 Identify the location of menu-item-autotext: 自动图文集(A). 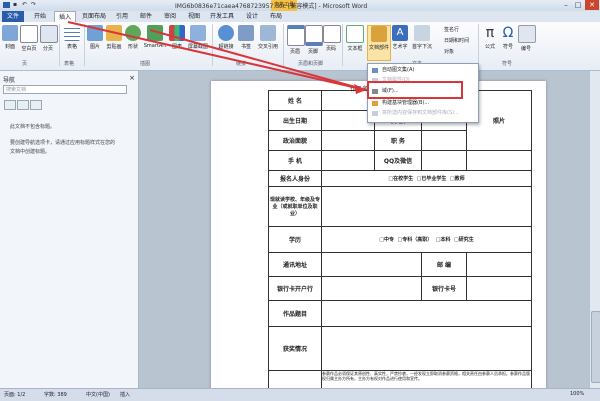
(422, 70).